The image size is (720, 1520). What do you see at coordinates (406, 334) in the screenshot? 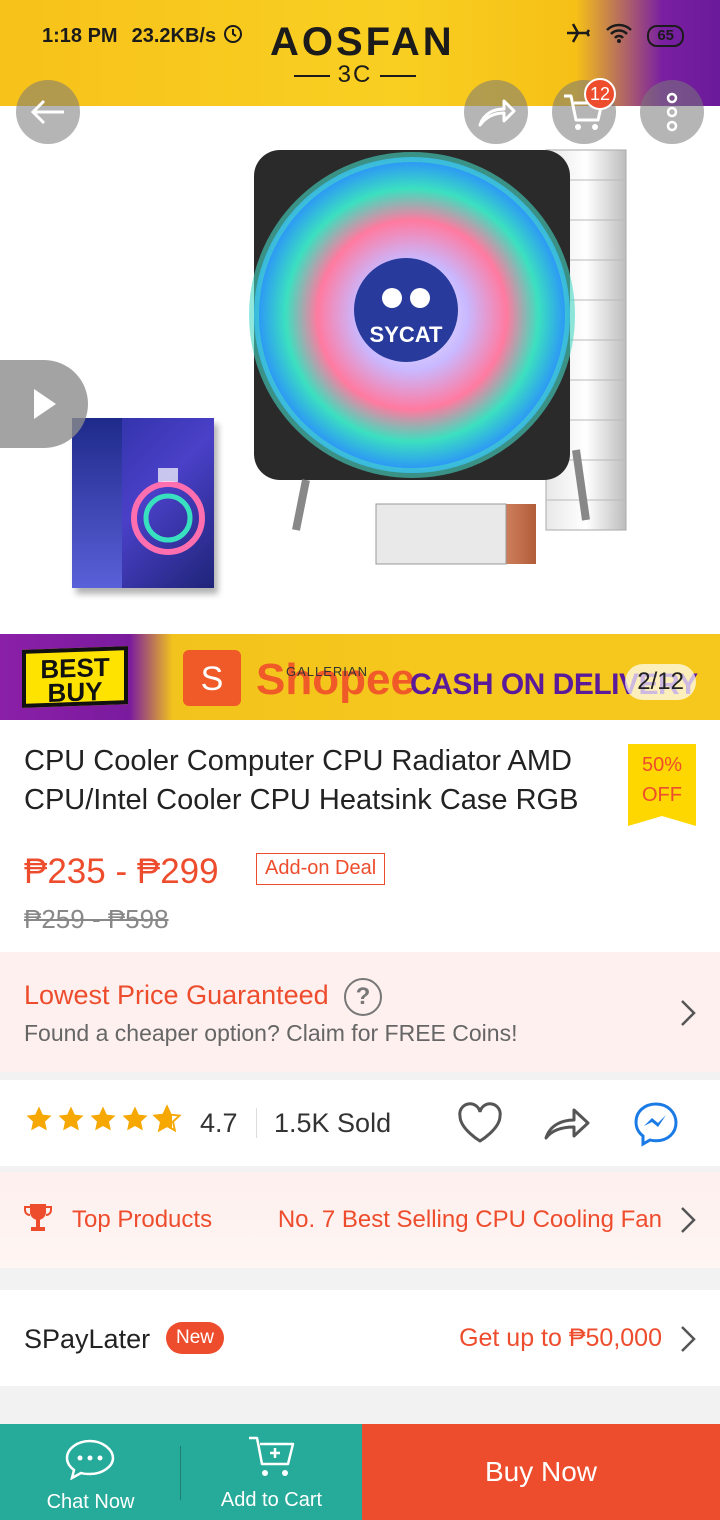
I see `fan-hub-logo: SYCAT` at bounding box center [406, 334].